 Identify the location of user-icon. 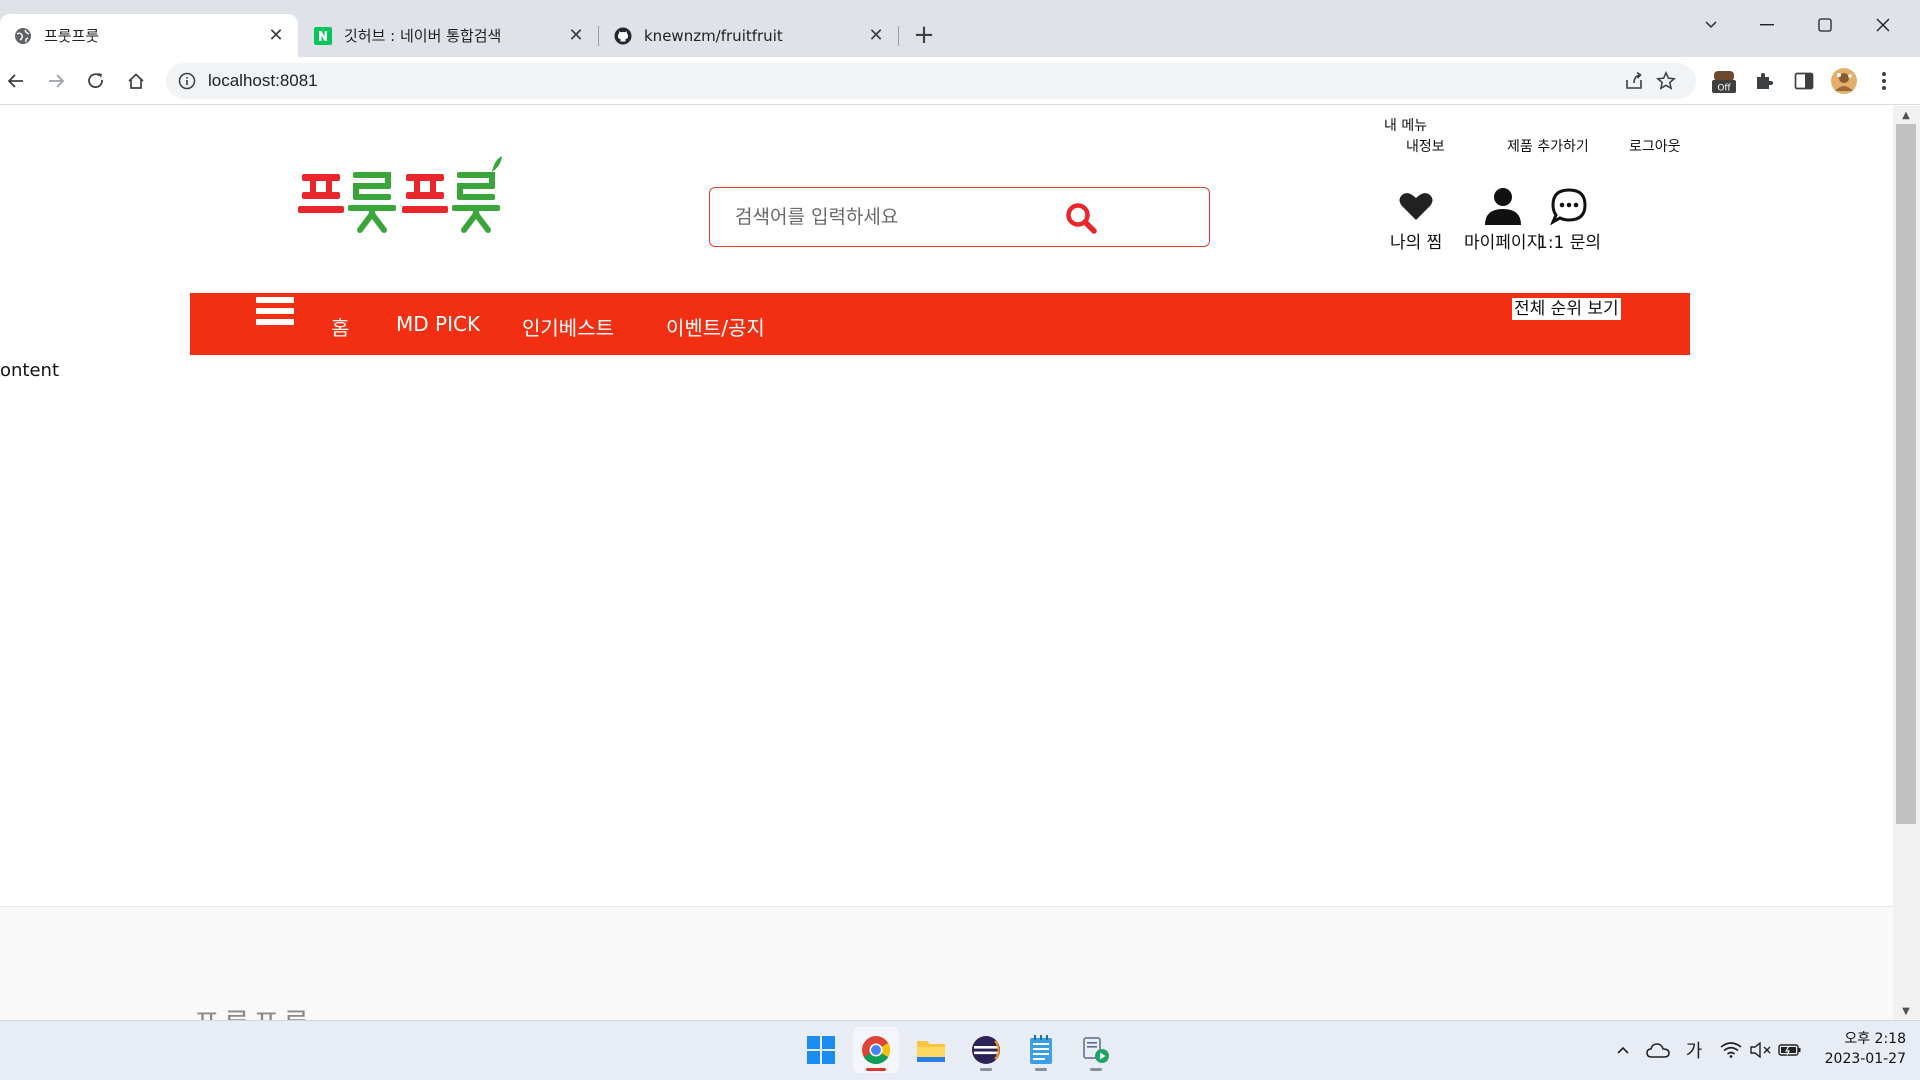
(1503, 206).